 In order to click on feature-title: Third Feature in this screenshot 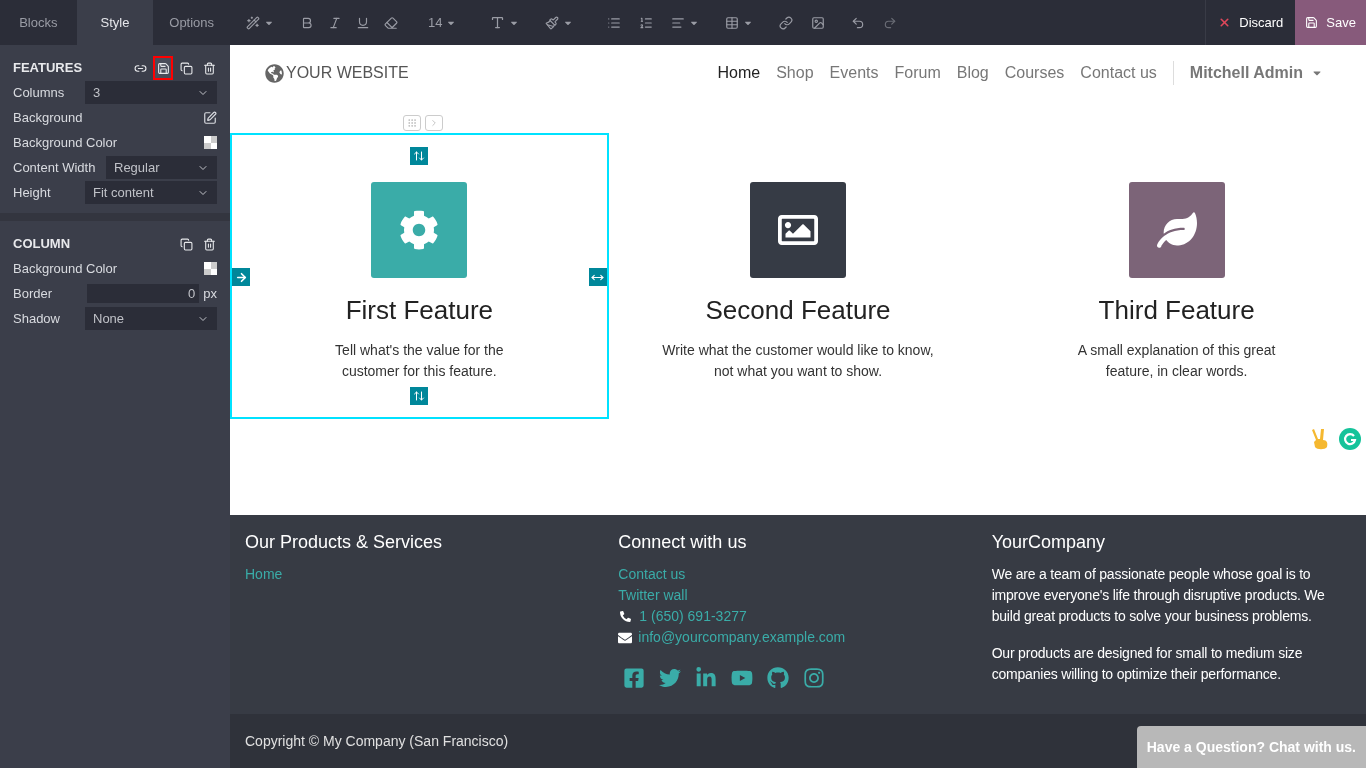, I will do `click(1176, 310)`.